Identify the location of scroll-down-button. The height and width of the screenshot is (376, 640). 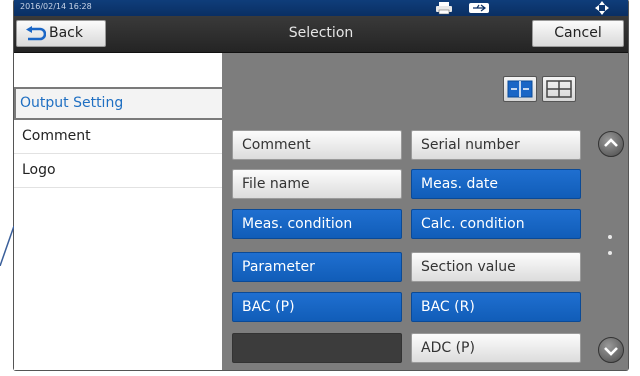
(611, 350).